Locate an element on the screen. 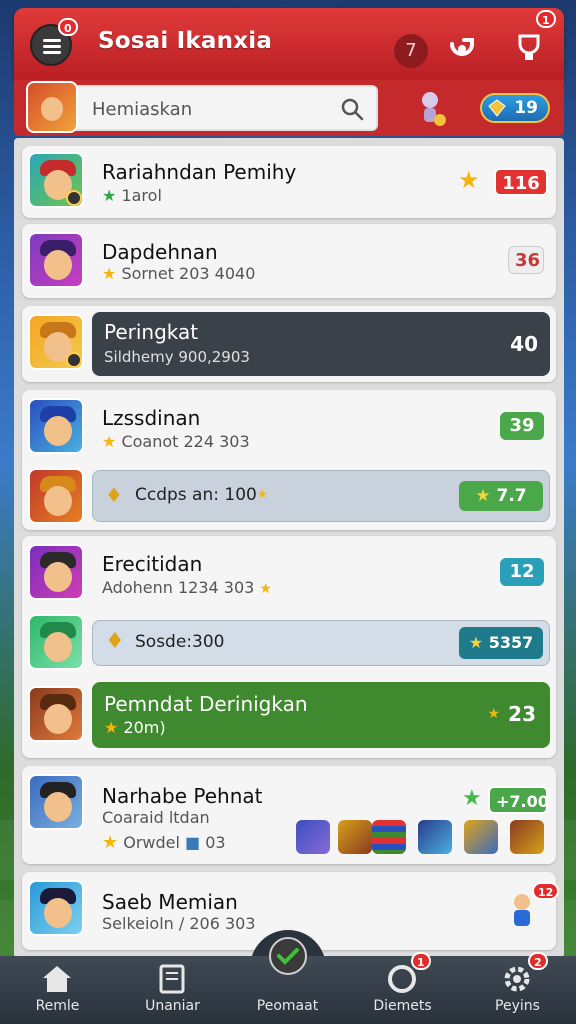 This screenshot has width=576, height=1024. score-value: 7.7 is located at coordinates (511, 496).